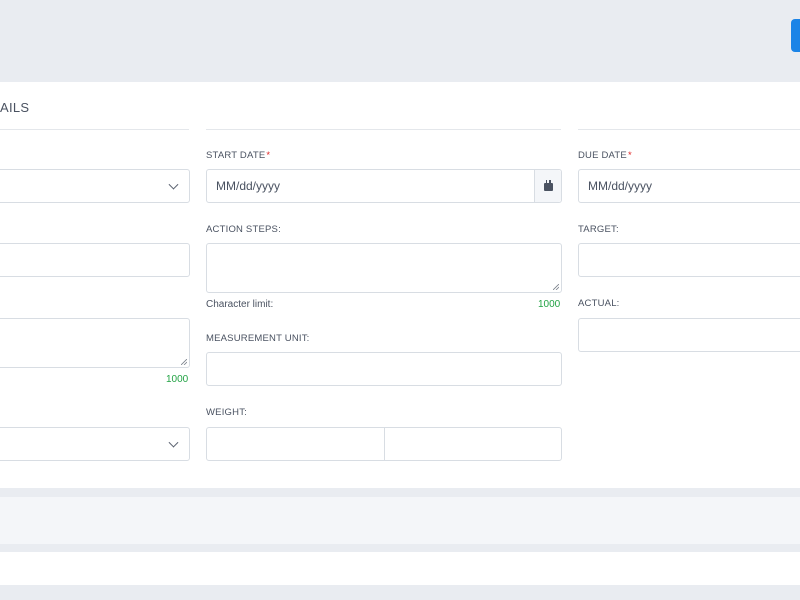  I want to click on weight-input-left, so click(295, 444).